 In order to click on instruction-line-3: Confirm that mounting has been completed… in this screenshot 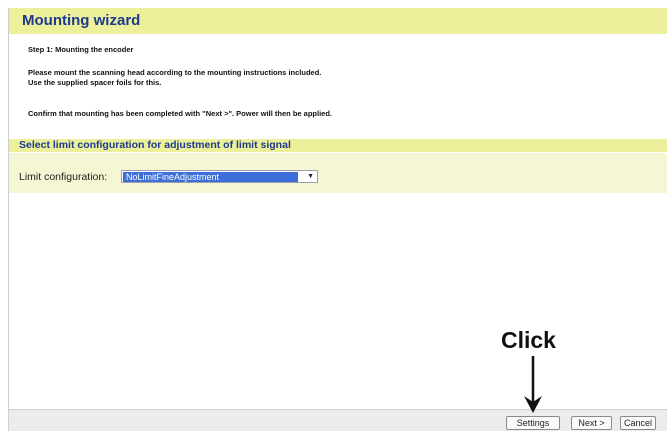, I will do `click(180, 113)`.